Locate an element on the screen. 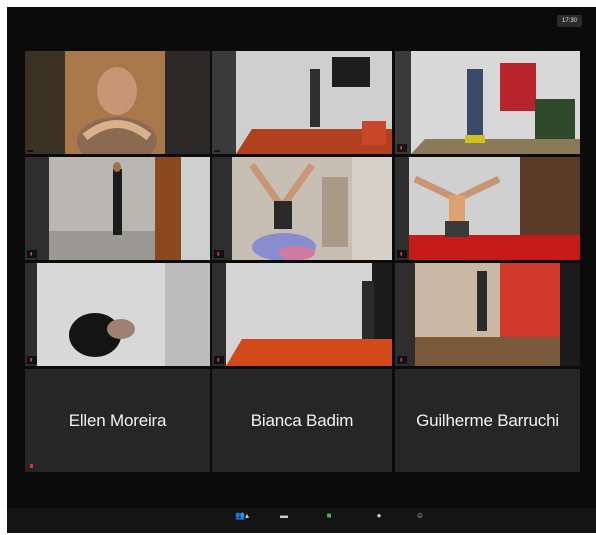 The height and width of the screenshot is (535, 596). participant-display-name: Ellen Moreira is located at coordinates (117, 420).